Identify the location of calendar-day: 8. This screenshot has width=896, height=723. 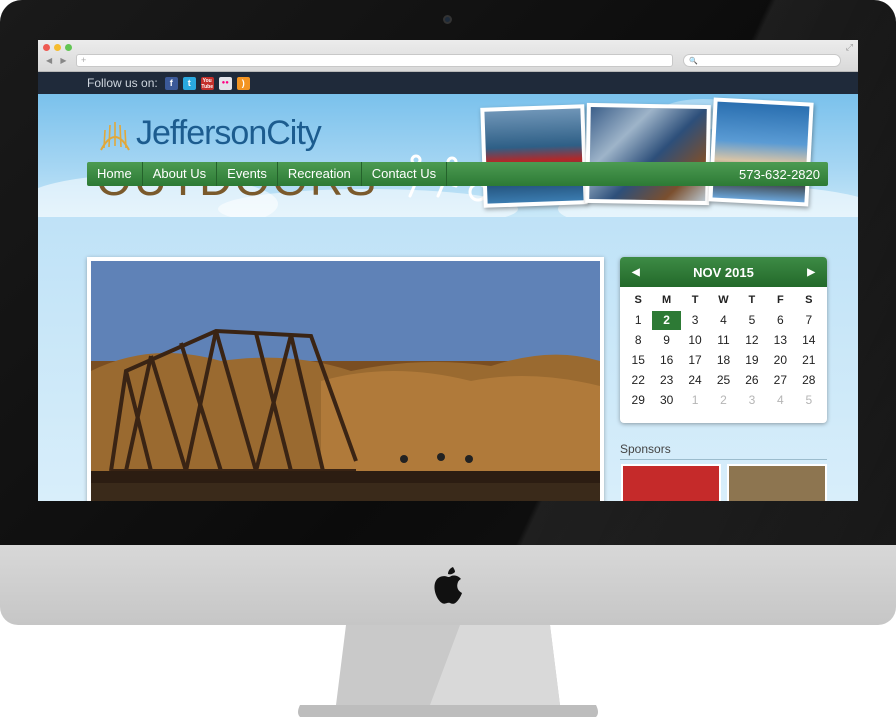
(638, 340).